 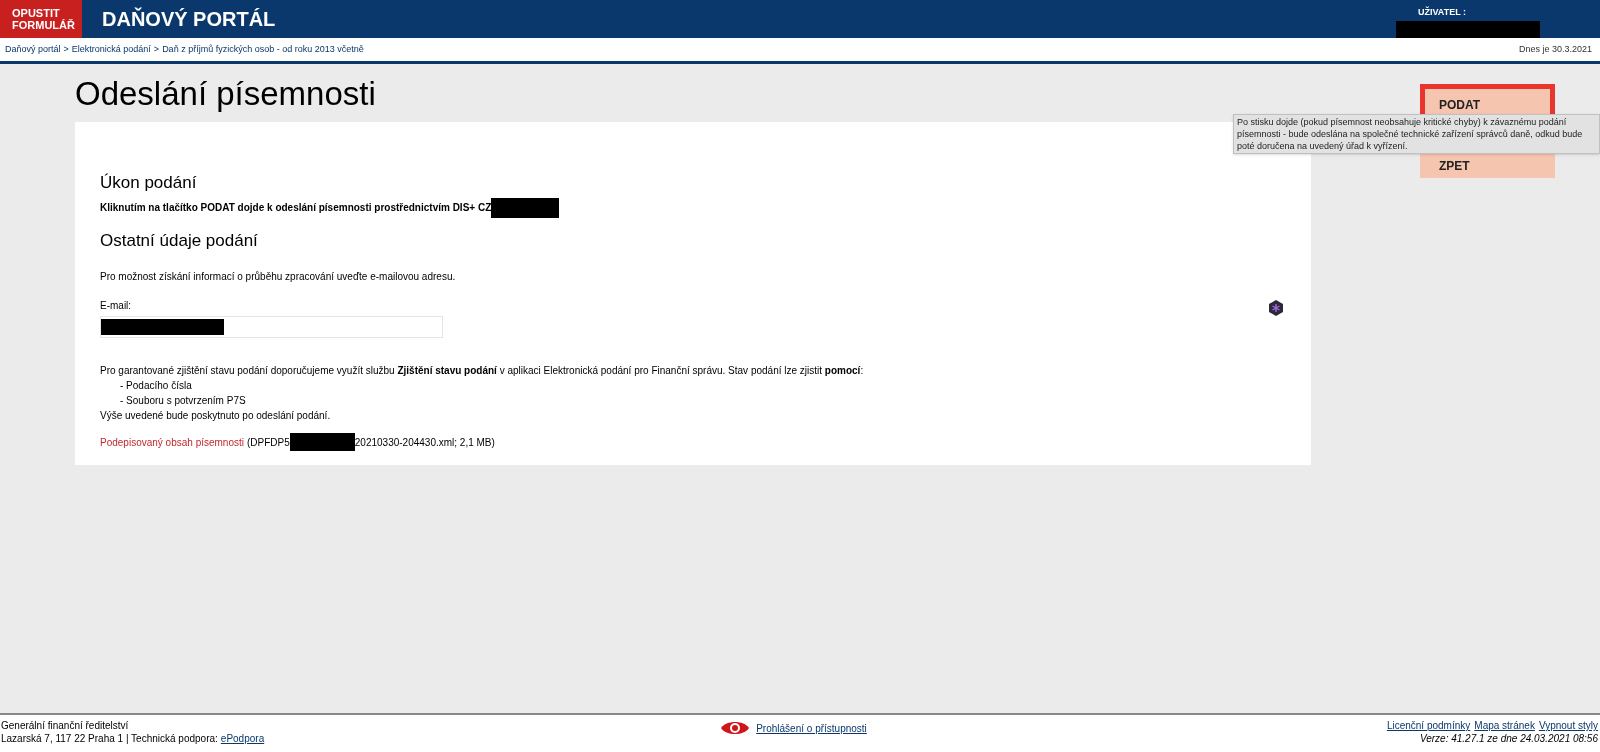 I want to click on email-intro-text: Pro možnost získání informací o průběhu zpracování uveďte e-mailovou adresu., so click(x=278, y=277).